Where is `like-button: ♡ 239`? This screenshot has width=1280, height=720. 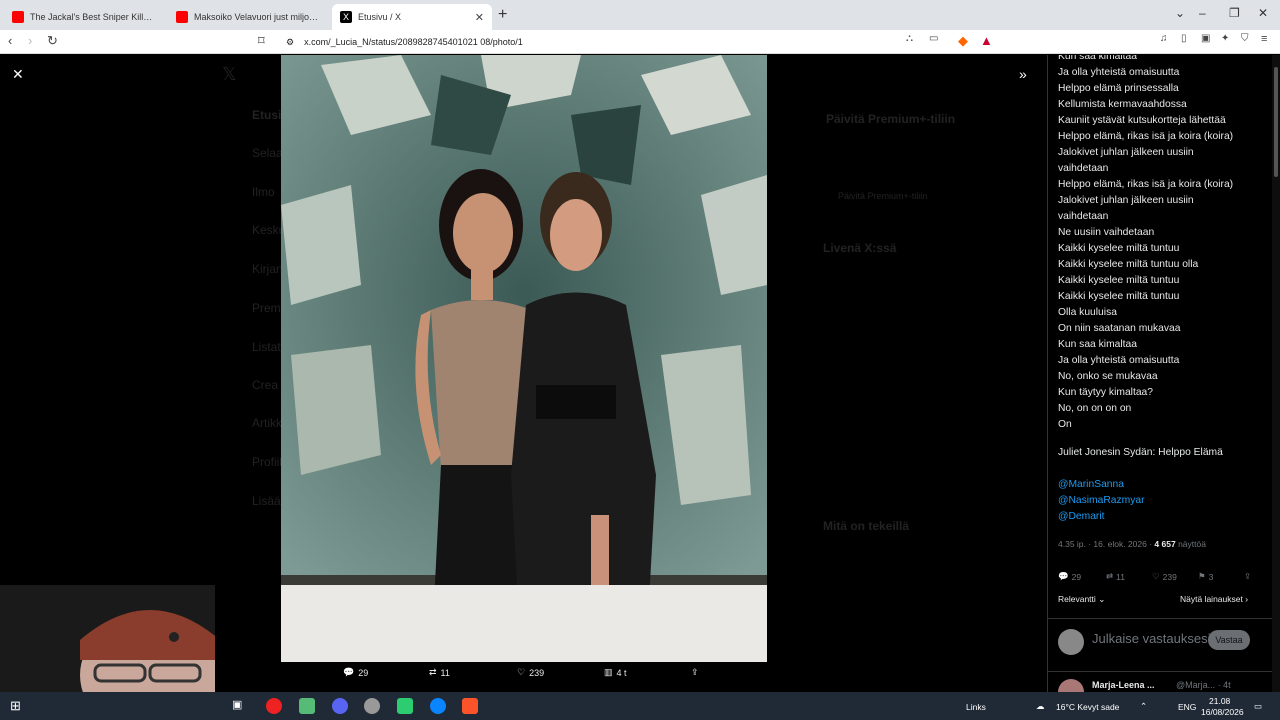
like-button: ♡ 239 is located at coordinates (1164, 576).